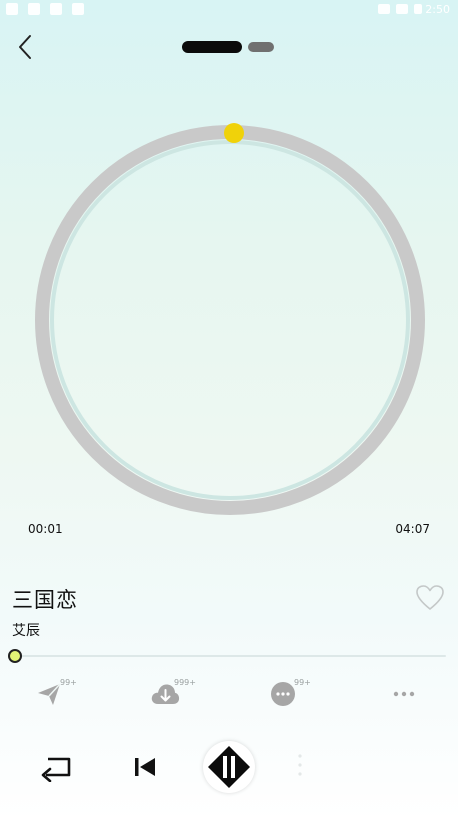 This screenshot has width=458, height=820. I want to click on download-button: 999+, so click(171, 695).